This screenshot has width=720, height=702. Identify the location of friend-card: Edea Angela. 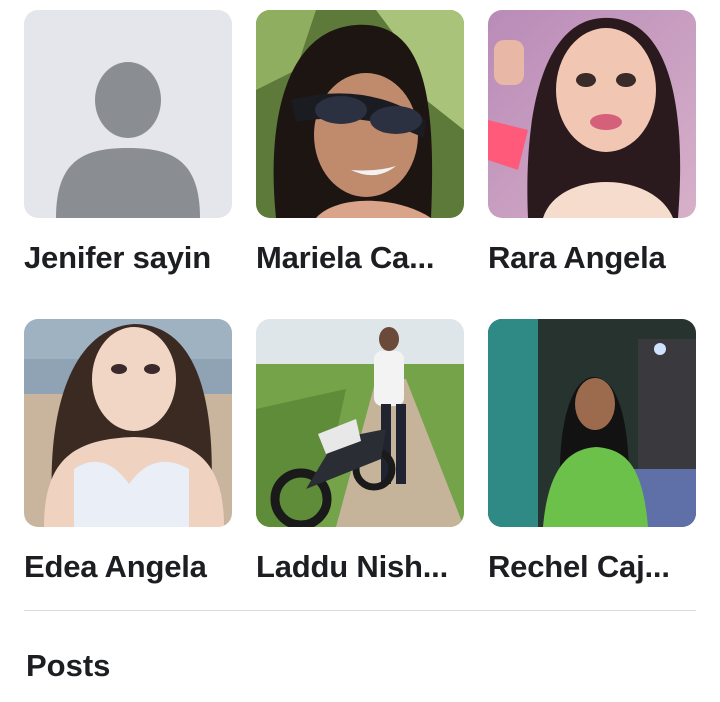
(128, 452).